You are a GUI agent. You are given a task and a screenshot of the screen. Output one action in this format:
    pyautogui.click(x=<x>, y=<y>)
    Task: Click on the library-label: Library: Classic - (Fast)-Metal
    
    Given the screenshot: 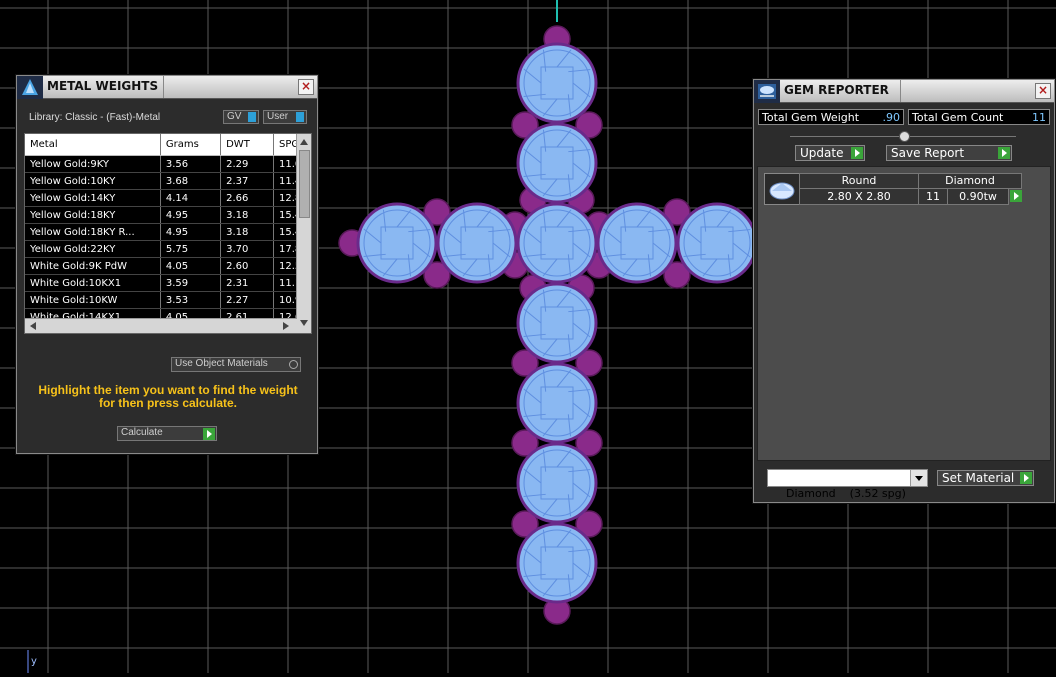 What is the action you would take?
    pyautogui.click(x=95, y=117)
    